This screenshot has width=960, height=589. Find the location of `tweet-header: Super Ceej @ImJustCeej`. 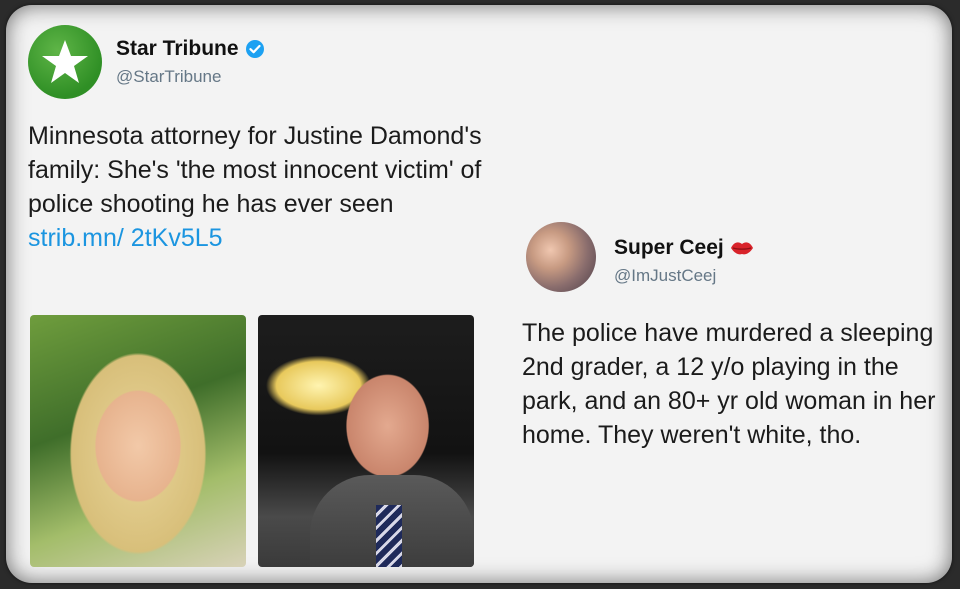

tweet-header: Super Ceej @ImJustCeej is located at coordinates (737, 260).